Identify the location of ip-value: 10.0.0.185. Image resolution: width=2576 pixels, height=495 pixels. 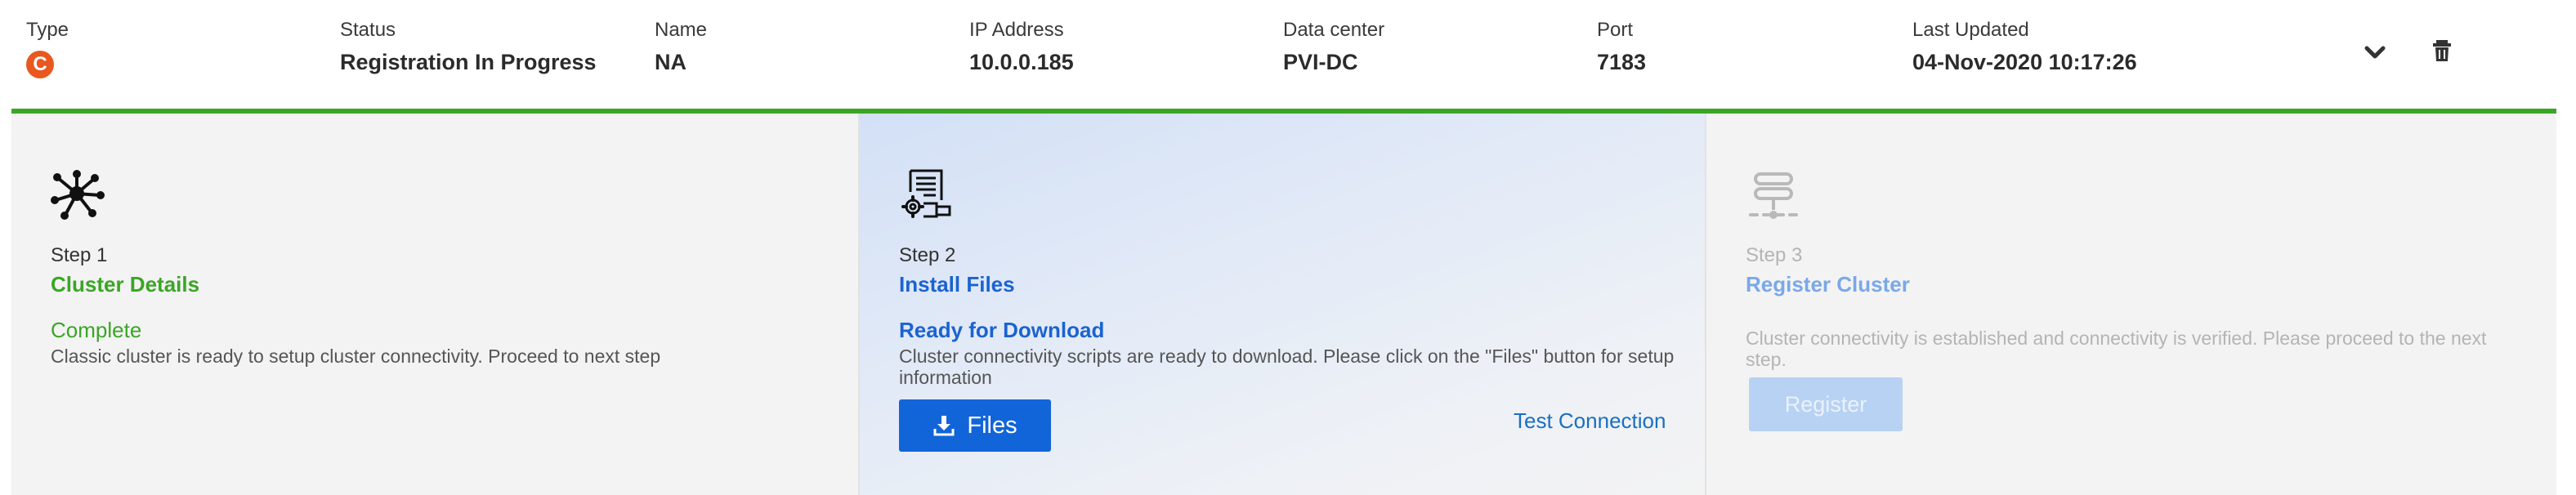
(1021, 62).